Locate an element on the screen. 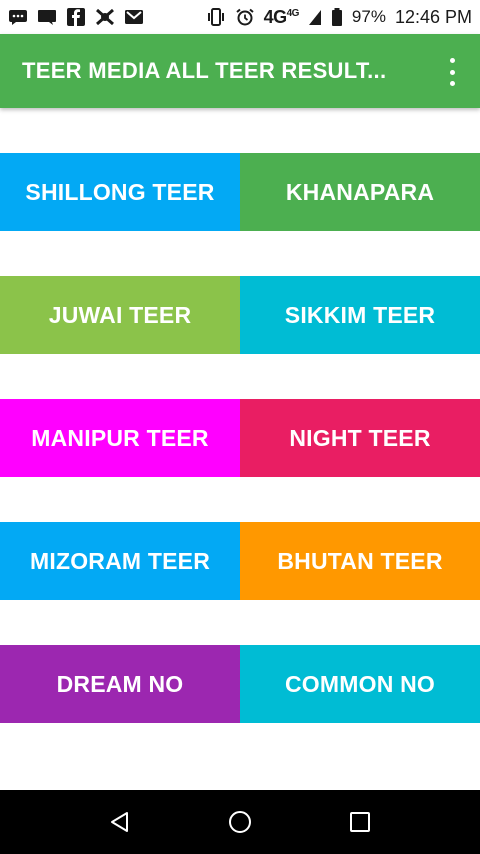 Image resolution: width=480 pixels, height=854 pixels. navigation-bar is located at coordinates (240, 822).